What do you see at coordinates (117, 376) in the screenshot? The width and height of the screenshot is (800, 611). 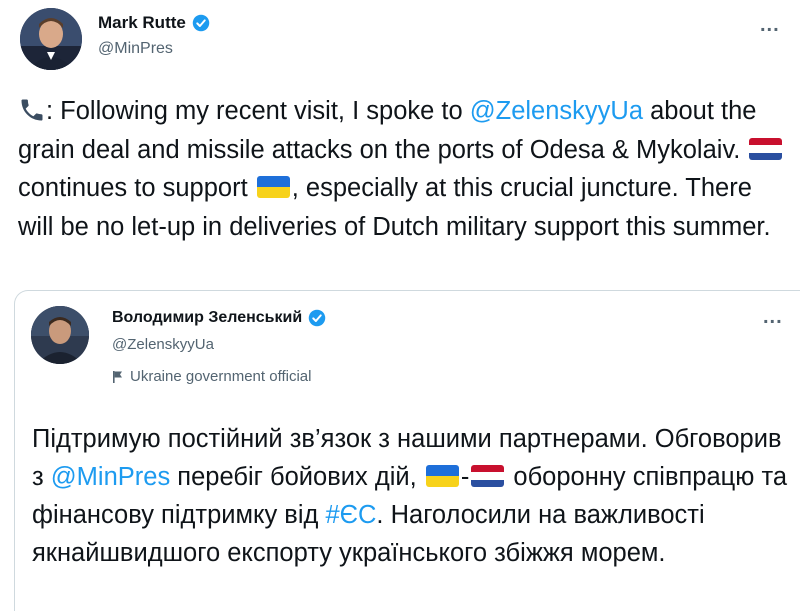 I see `flag-icon` at bounding box center [117, 376].